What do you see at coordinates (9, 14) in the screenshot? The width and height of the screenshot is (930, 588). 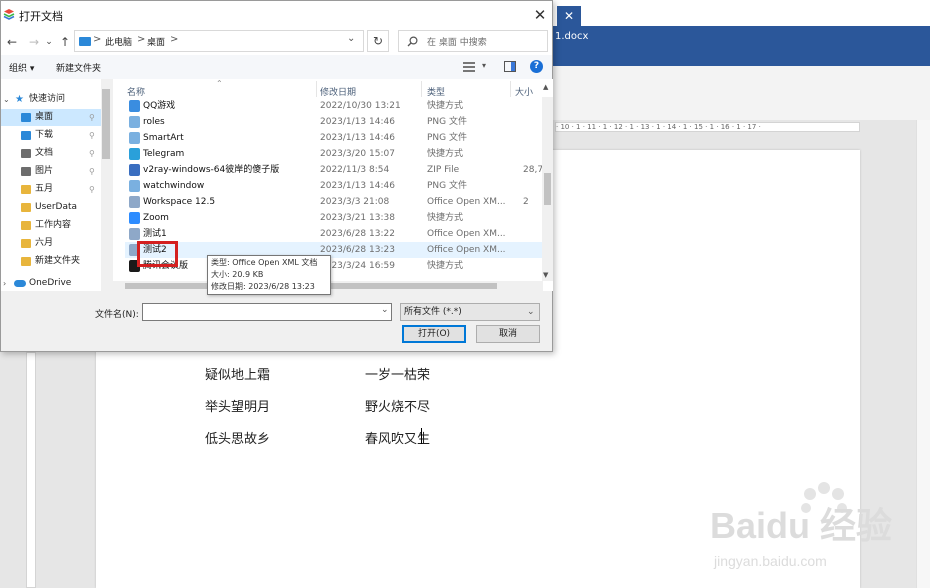 I see `app-stack-icon` at bounding box center [9, 14].